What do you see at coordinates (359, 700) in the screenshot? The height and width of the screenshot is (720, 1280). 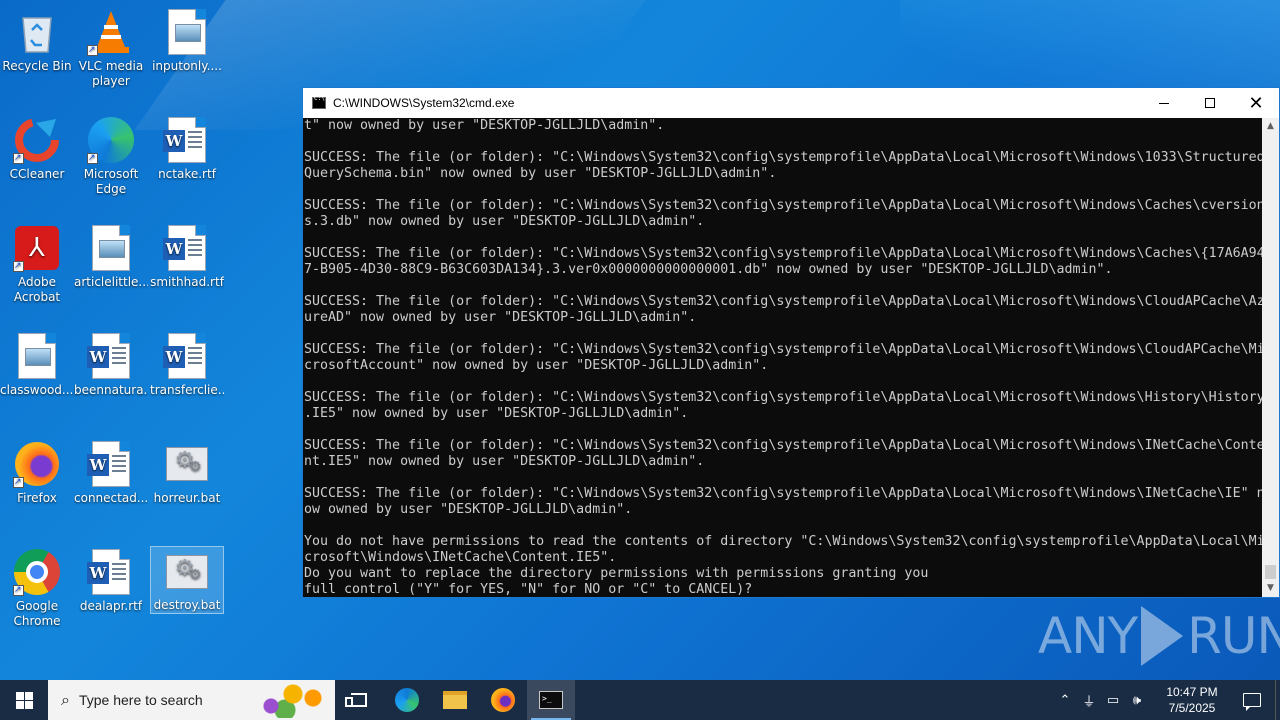 I see `task-view-button` at bounding box center [359, 700].